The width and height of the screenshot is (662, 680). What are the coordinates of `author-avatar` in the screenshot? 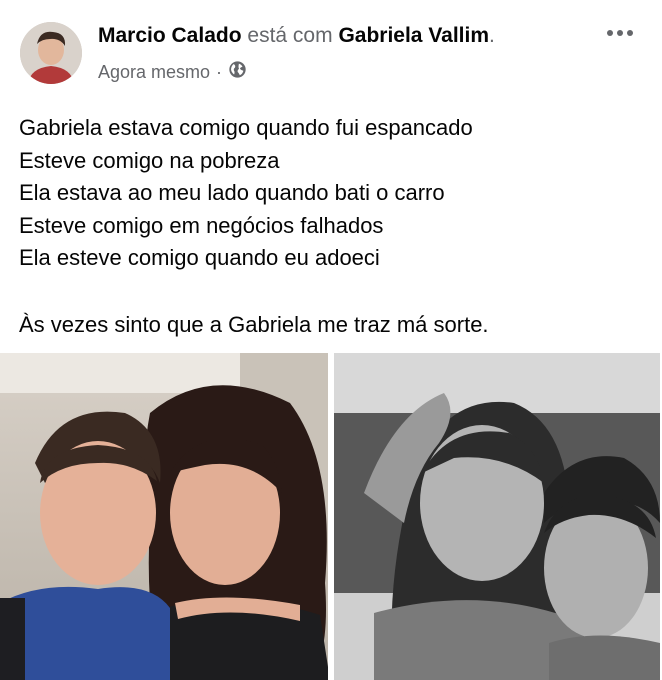 It's located at (51, 53).